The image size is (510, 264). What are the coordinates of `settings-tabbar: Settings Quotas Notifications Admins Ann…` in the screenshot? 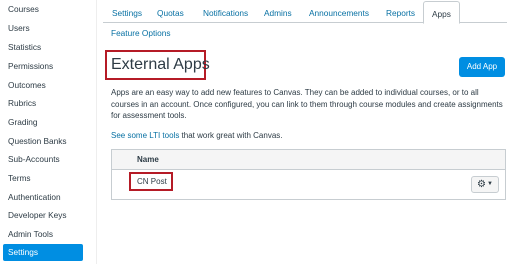 It's located at (305, 12).